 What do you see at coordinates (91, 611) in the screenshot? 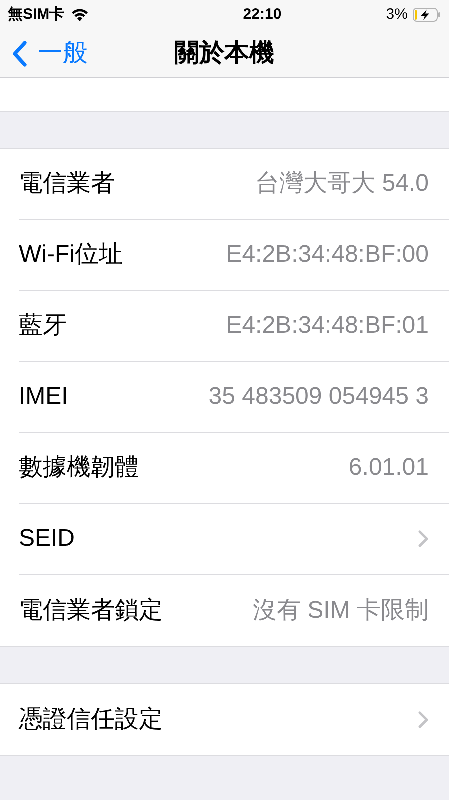
I see `row-label: 電信業者鎖定` at bounding box center [91, 611].